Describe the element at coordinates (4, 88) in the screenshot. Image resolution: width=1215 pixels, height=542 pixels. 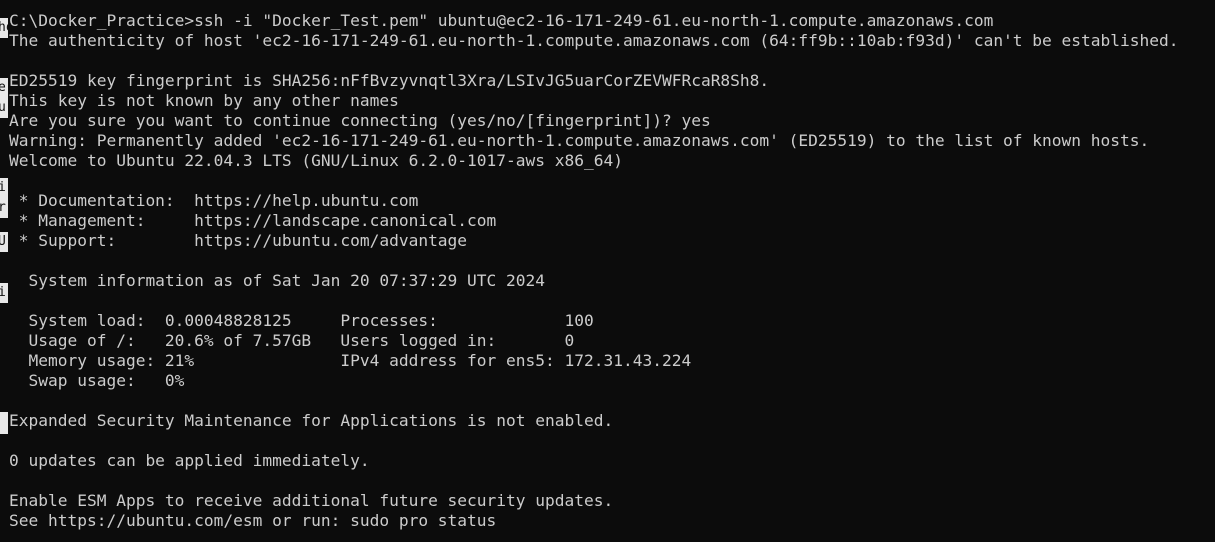
I see `background-text-fragment: e` at that location.